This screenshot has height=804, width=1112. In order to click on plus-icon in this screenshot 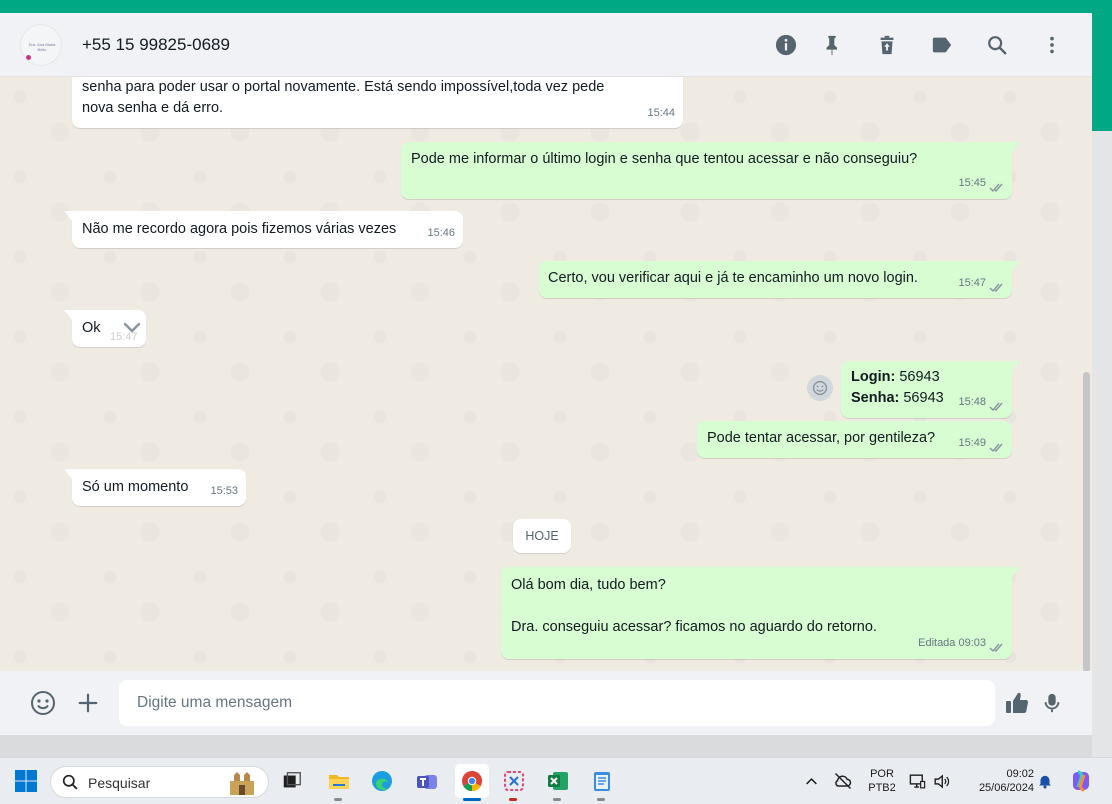, I will do `click(88, 703)`.